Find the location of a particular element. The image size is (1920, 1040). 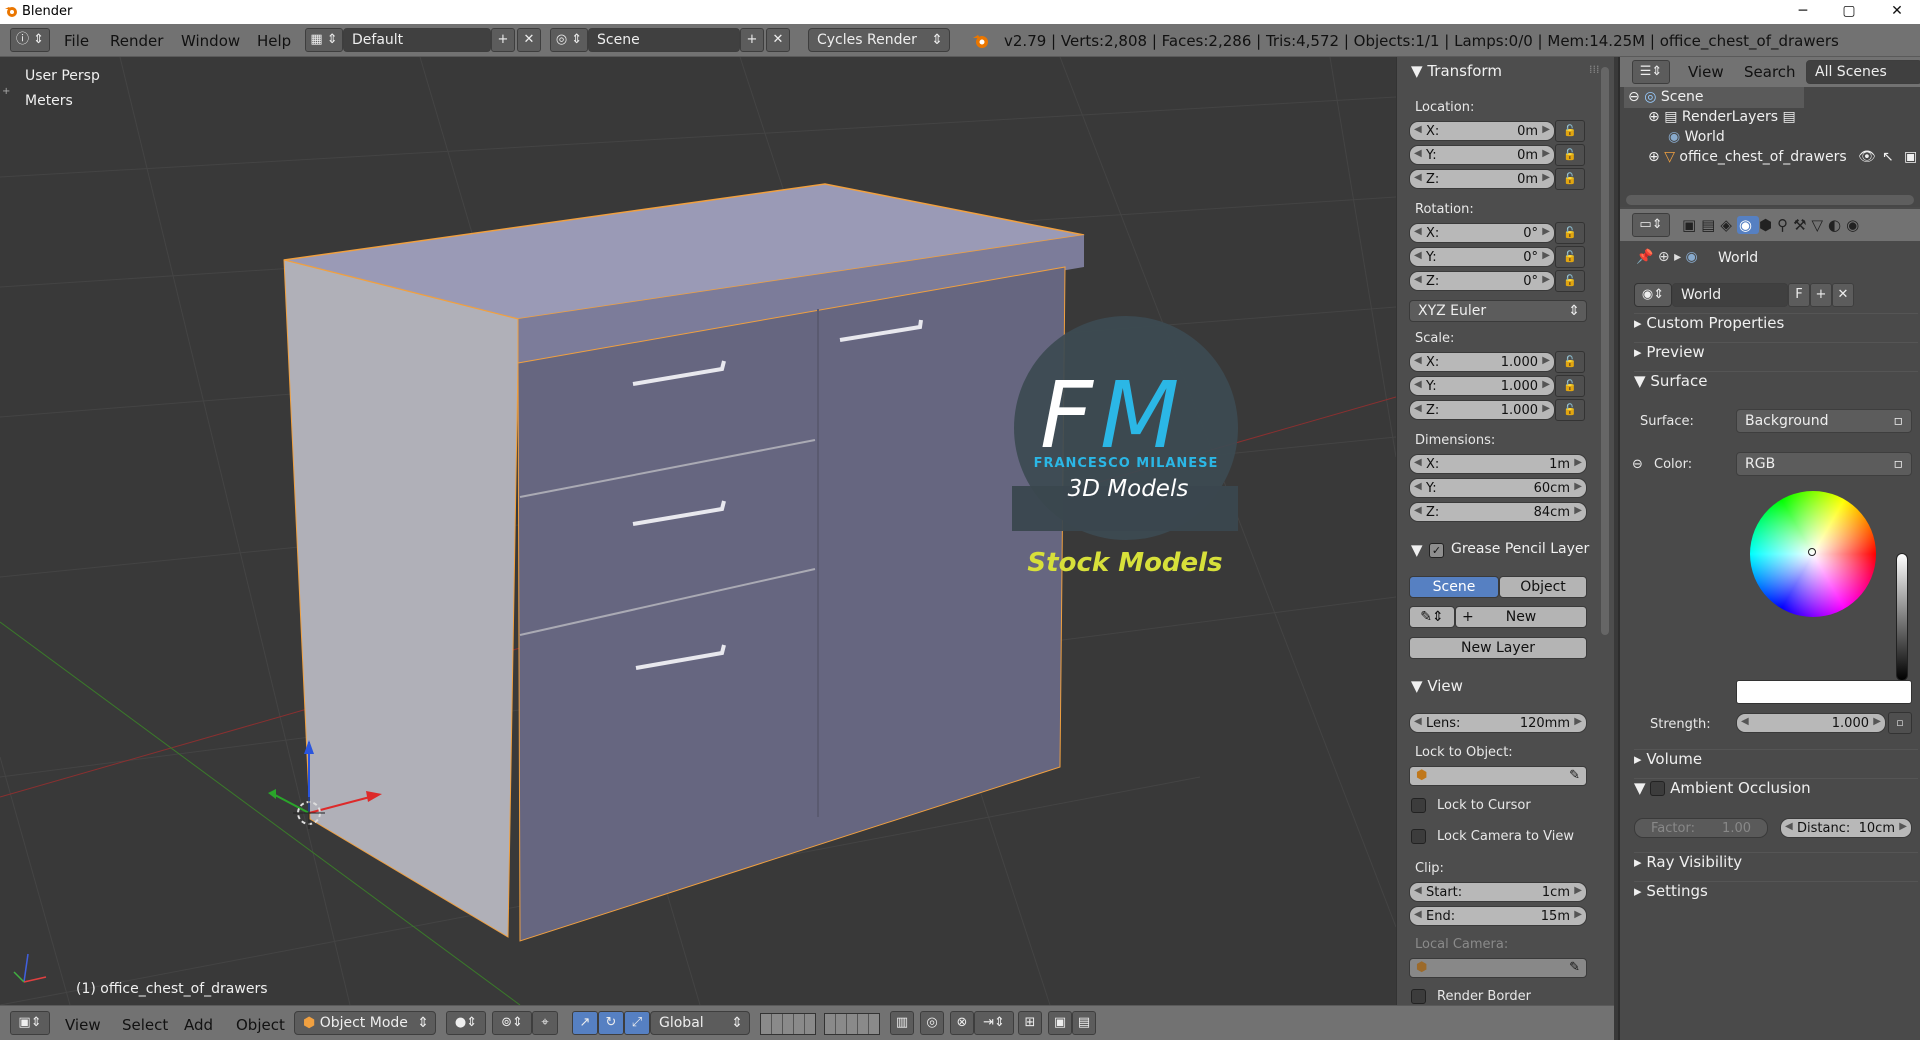

render-engine-dropdown: Cycles Render ⇕ is located at coordinates (879, 40).